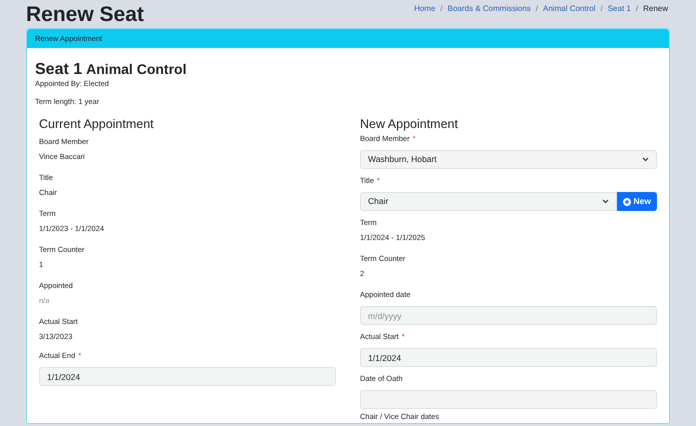  What do you see at coordinates (409, 124) in the screenshot?
I see `section-heading: New Appointment` at bounding box center [409, 124].